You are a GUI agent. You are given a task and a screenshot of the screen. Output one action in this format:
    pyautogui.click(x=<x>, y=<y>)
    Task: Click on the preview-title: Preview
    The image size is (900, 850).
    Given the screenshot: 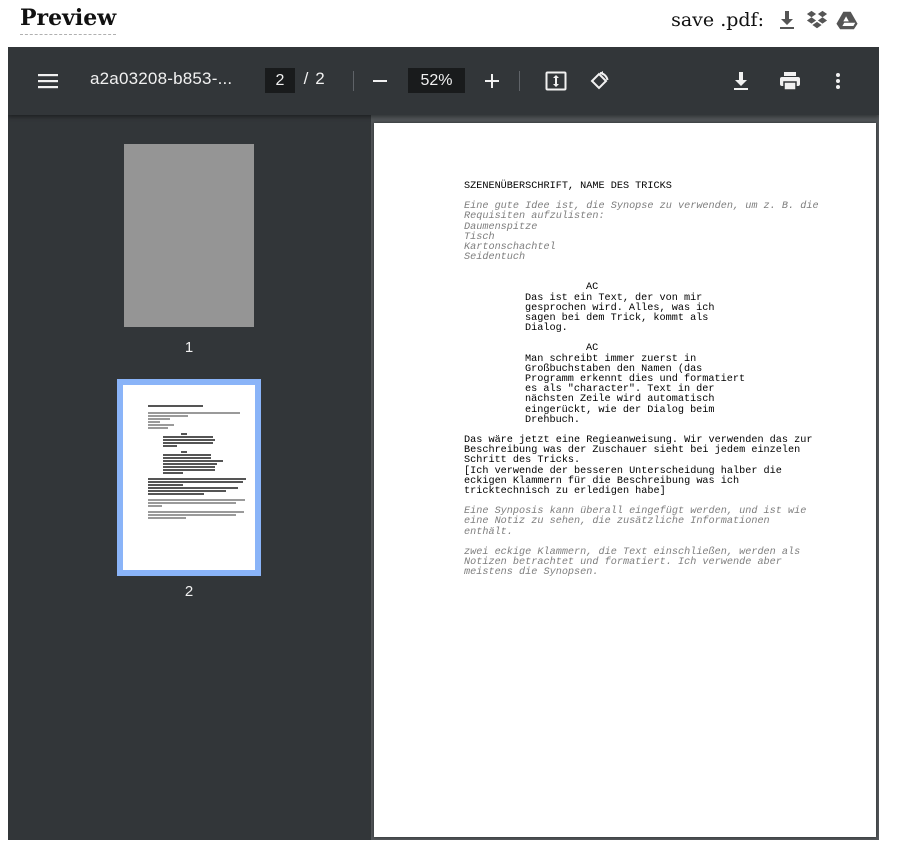 What is the action you would take?
    pyautogui.click(x=68, y=20)
    